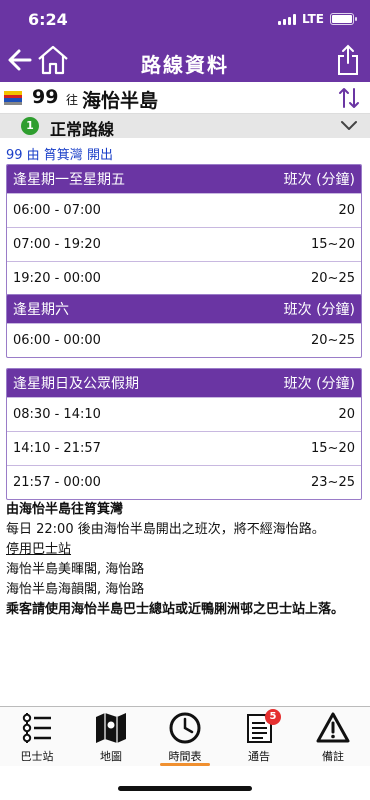 The image size is (370, 800). Describe the element at coordinates (57, 482) in the screenshot. I see `time-range: 21:57 - 00:00` at that location.